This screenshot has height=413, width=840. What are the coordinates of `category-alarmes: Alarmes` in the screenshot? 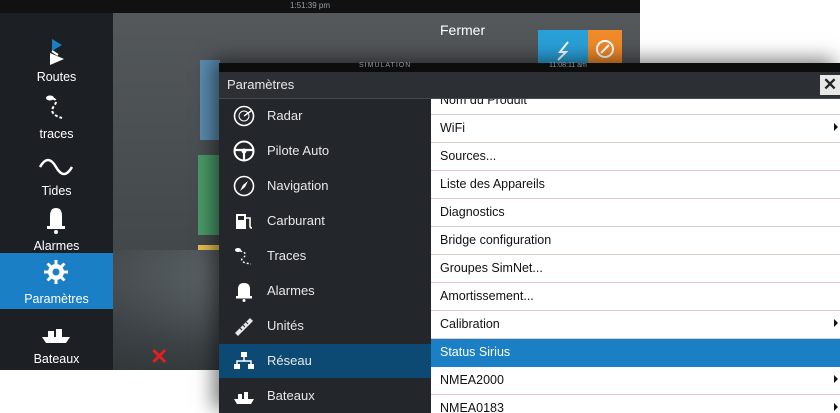 It's located at (325, 291).